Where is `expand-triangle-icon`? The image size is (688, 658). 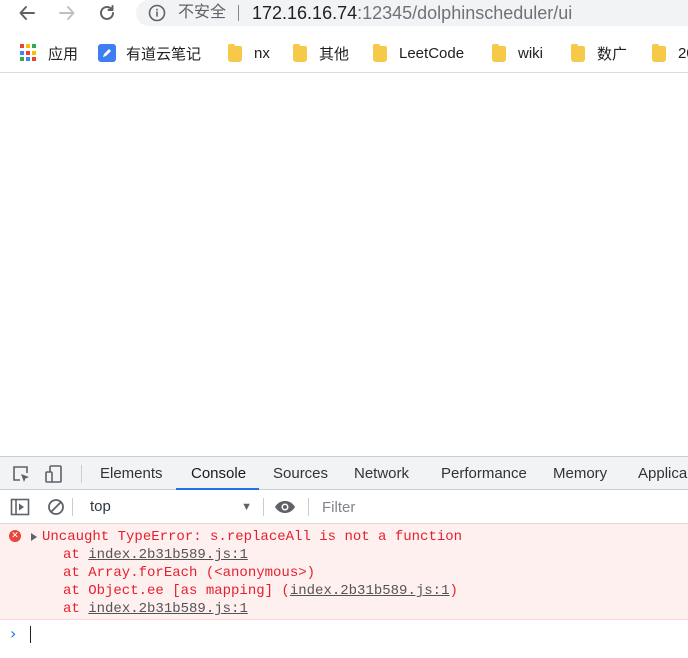 expand-triangle-icon is located at coordinates (34, 537).